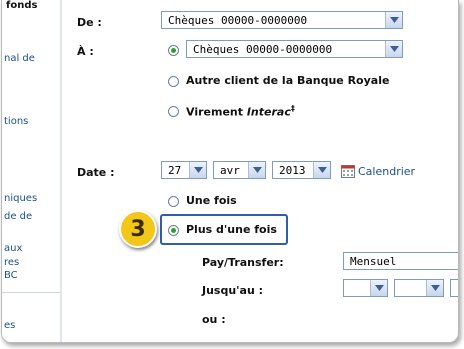 The image size is (464, 349). Describe the element at coordinates (419, 288) in the screenshot. I see `until-day-select` at that location.